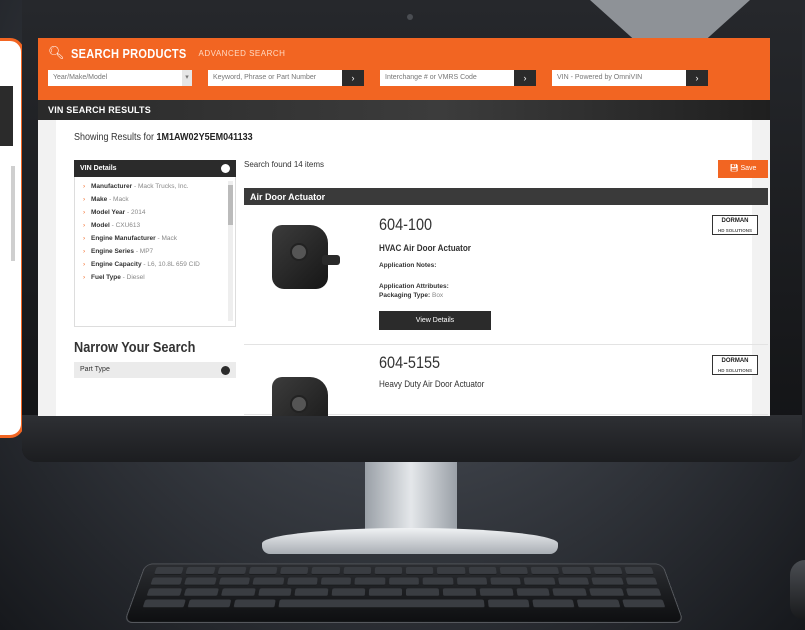 This screenshot has height=630, width=805. What do you see at coordinates (404, 593) in the screenshot?
I see `keyboard` at bounding box center [404, 593].